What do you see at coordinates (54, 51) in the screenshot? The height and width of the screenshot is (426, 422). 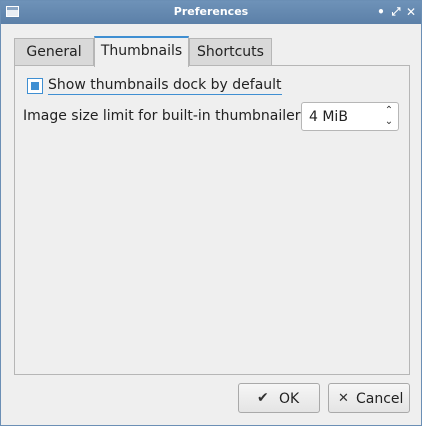 I see `tab-general: General` at bounding box center [54, 51].